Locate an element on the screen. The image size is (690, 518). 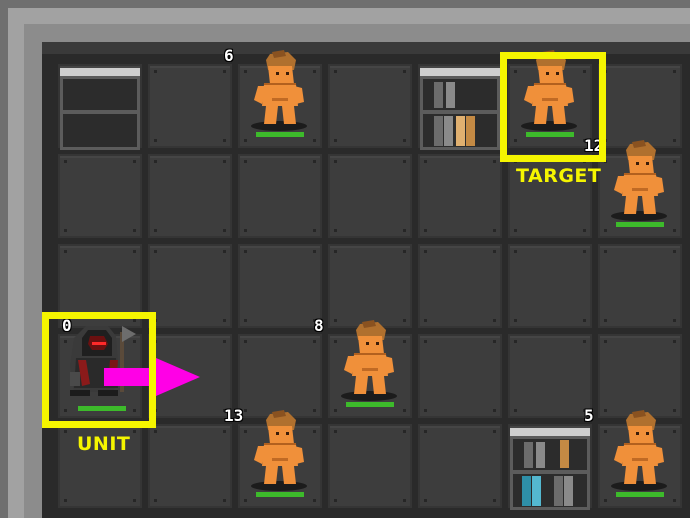
target-caption: TARGET is located at coordinates (559, 176).